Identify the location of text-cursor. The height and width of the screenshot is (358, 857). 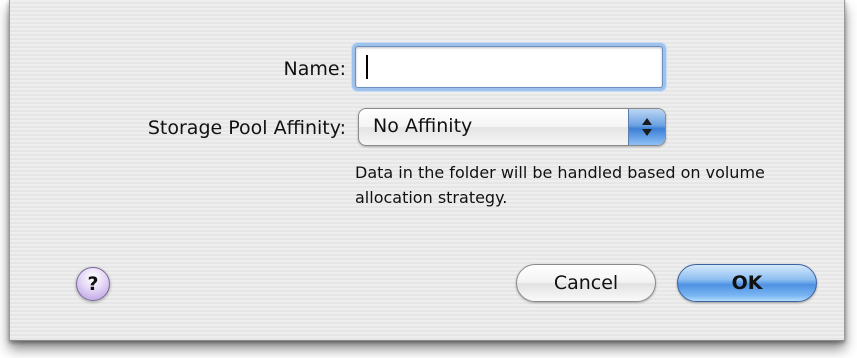
(367, 67).